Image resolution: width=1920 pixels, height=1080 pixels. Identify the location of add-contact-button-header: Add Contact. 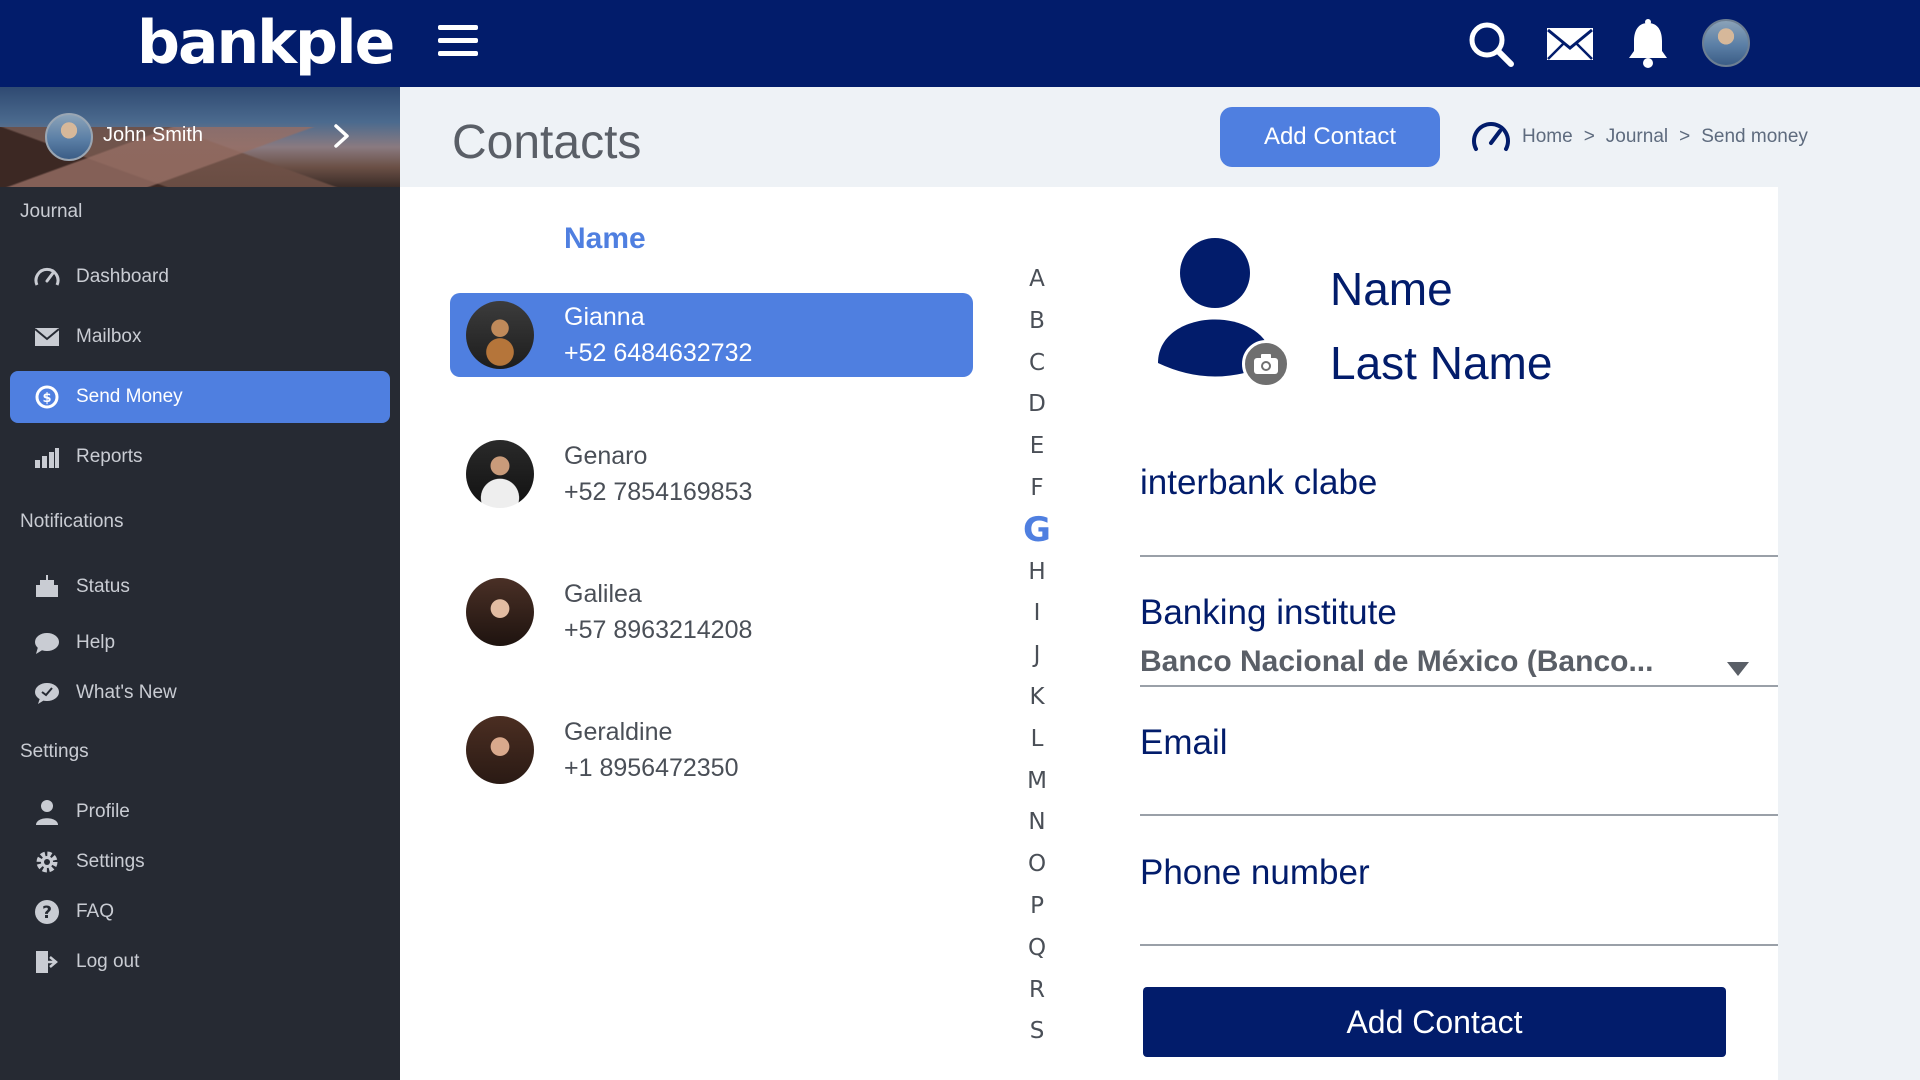
(1330, 137).